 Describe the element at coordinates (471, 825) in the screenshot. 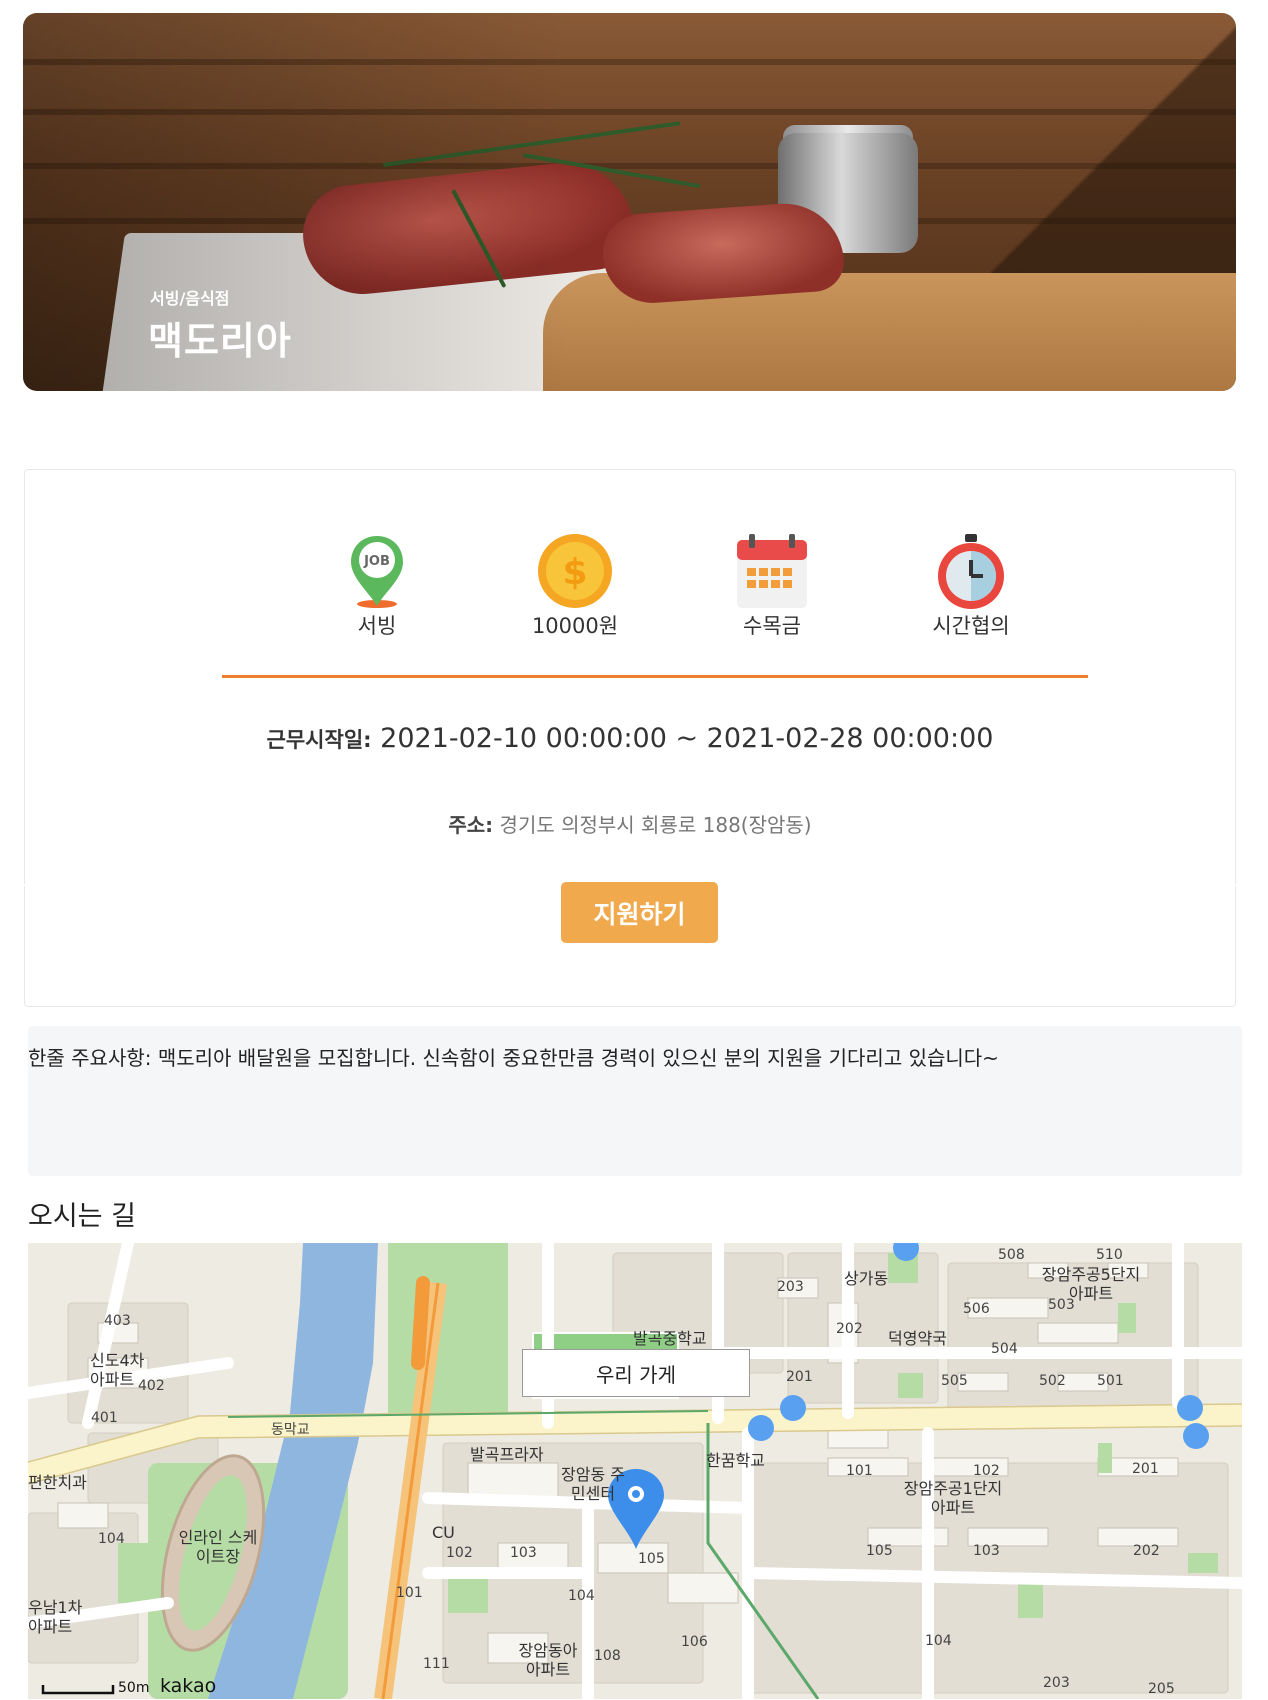

I see `address-label: 주소:` at that location.